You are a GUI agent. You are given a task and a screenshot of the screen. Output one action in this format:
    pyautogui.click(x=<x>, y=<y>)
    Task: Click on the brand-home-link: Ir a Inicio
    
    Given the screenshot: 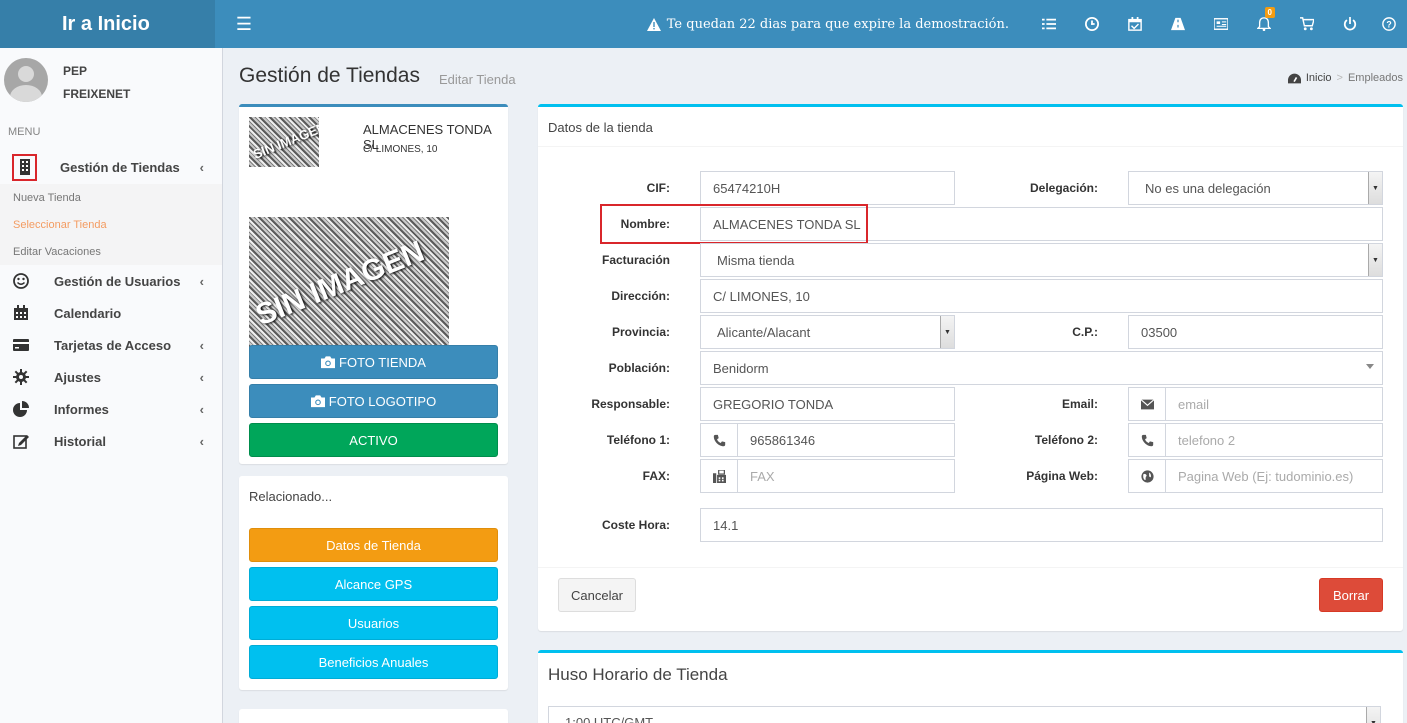 What is the action you would take?
    pyautogui.click(x=107, y=24)
    